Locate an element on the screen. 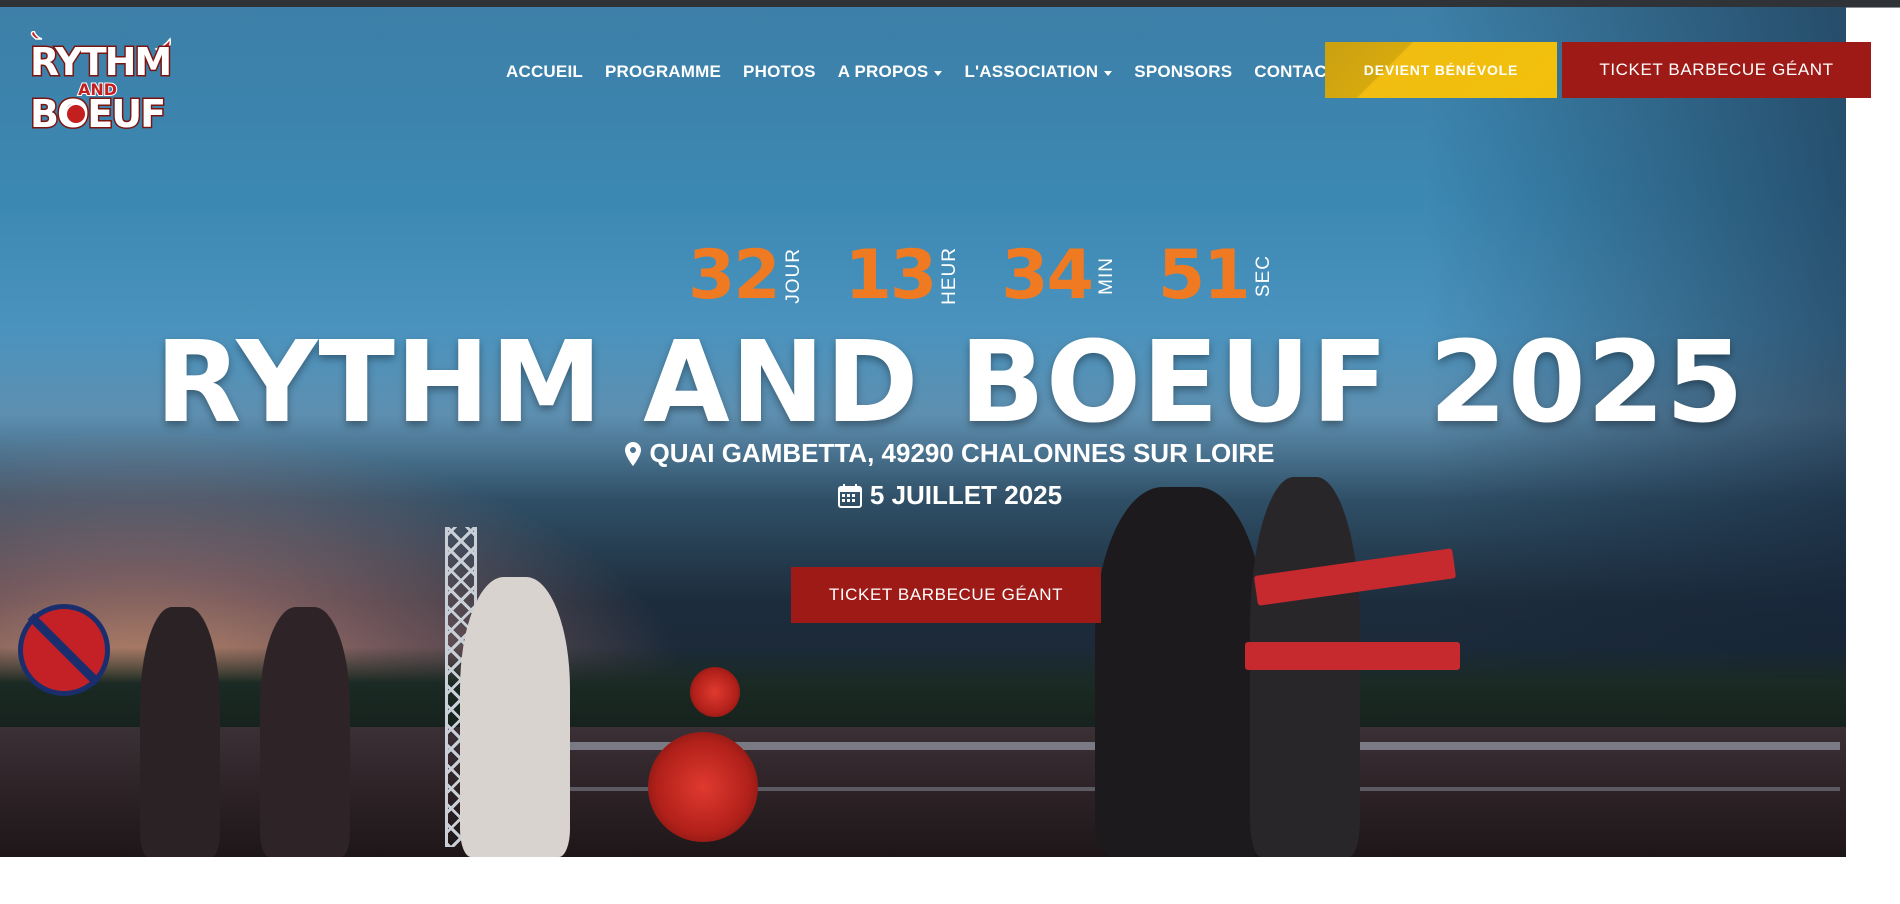  musician-bassist is located at coordinates (180, 732).